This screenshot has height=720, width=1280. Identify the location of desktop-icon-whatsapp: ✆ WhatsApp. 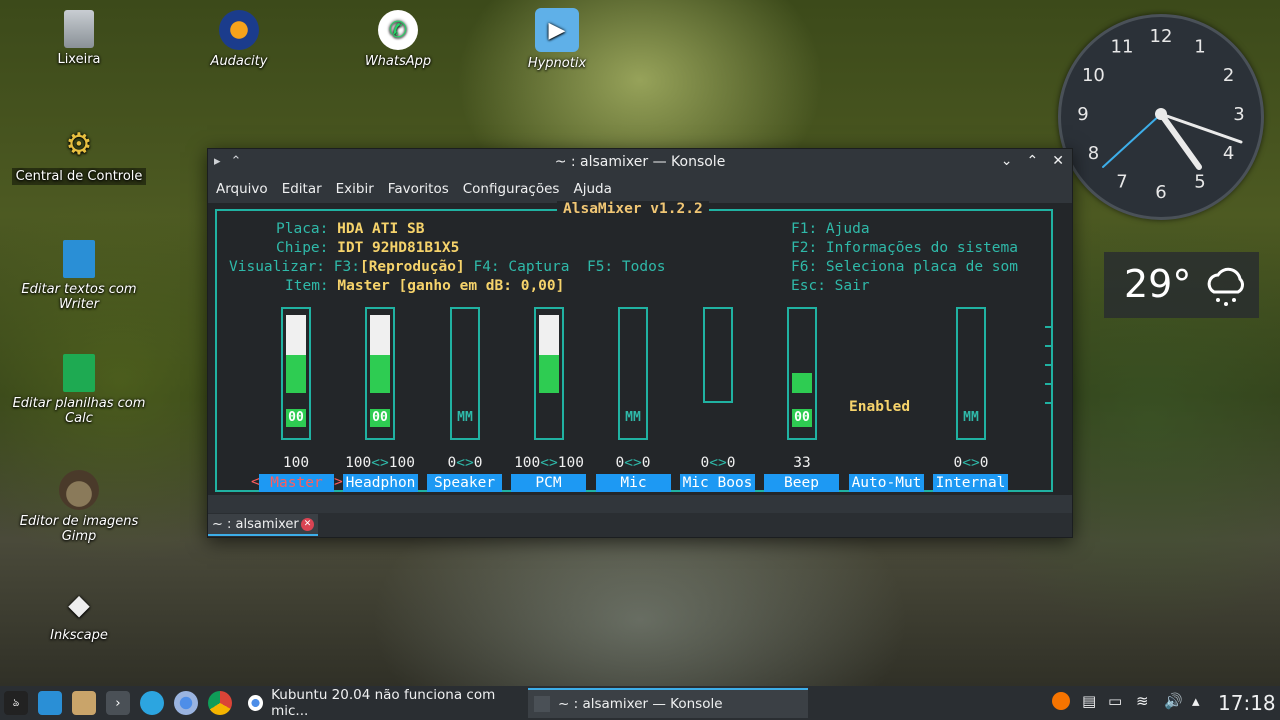
(398, 39).